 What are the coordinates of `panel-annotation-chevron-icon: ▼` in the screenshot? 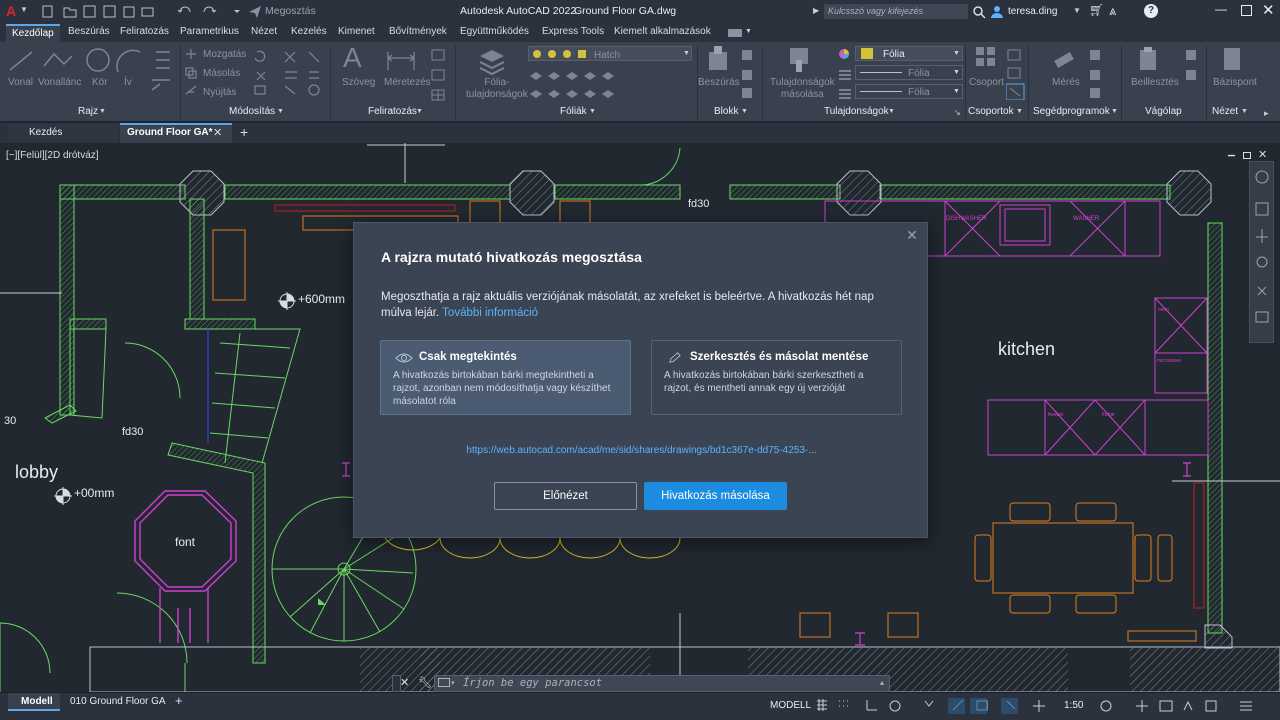 It's located at (419, 111).